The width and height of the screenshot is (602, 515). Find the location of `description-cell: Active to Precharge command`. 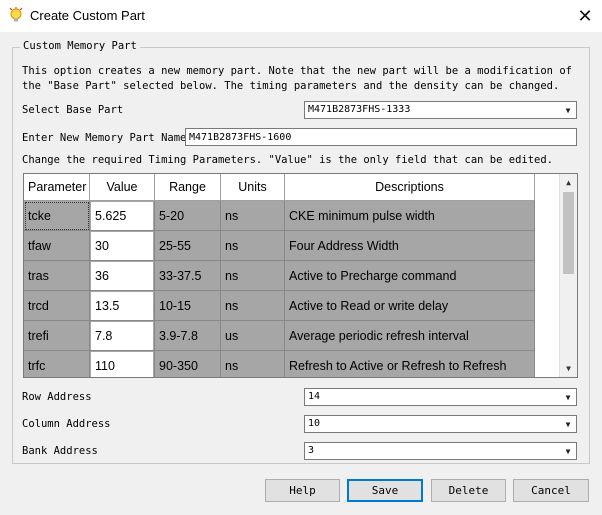

description-cell: Active to Precharge command is located at coordinates (410, 276).